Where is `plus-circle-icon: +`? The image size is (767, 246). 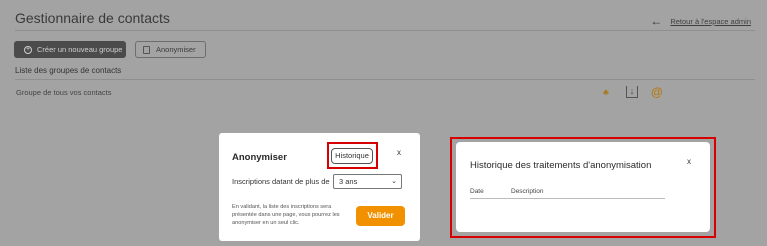 plus-circle-icon: + is located at coordinates (28, 49).